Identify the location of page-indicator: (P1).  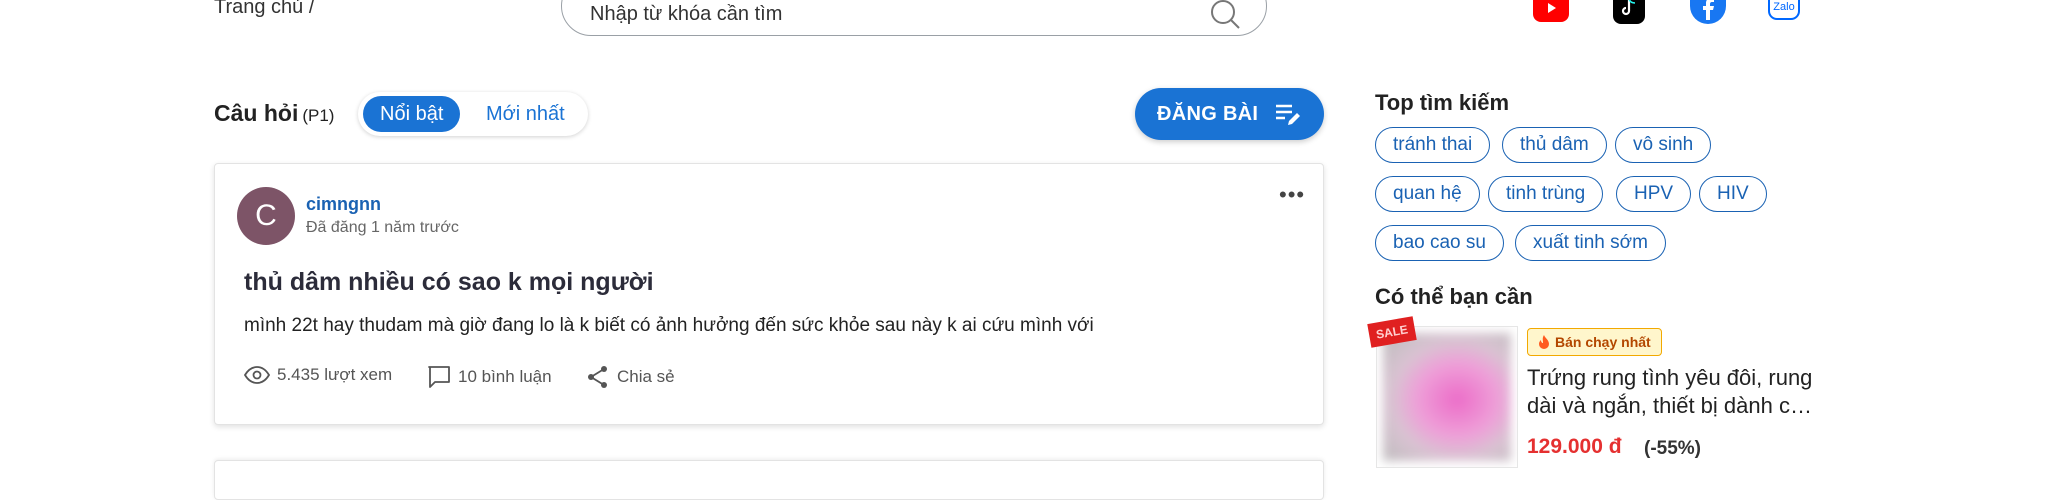
(318, 115).